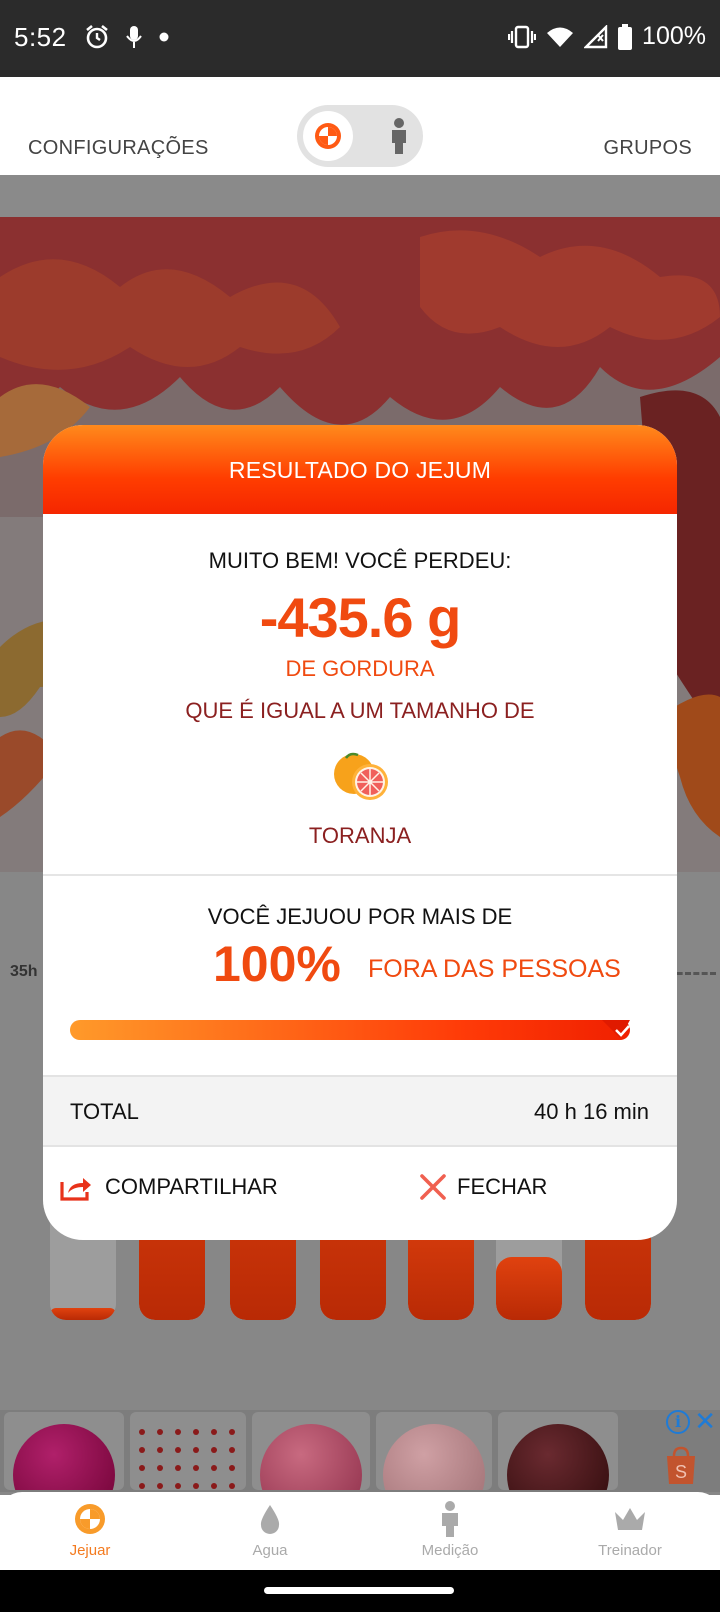 The image size is (720, 1612). I want to click on settings-link: CONFIGURAÇÕES, so click(118, 148).